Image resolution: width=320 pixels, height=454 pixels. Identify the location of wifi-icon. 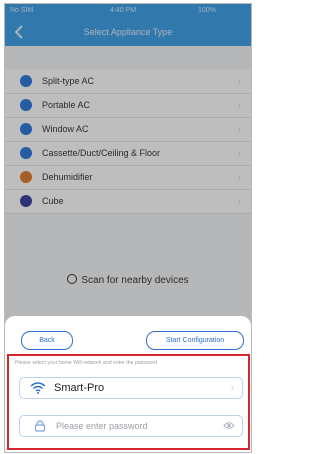
(38, 388).